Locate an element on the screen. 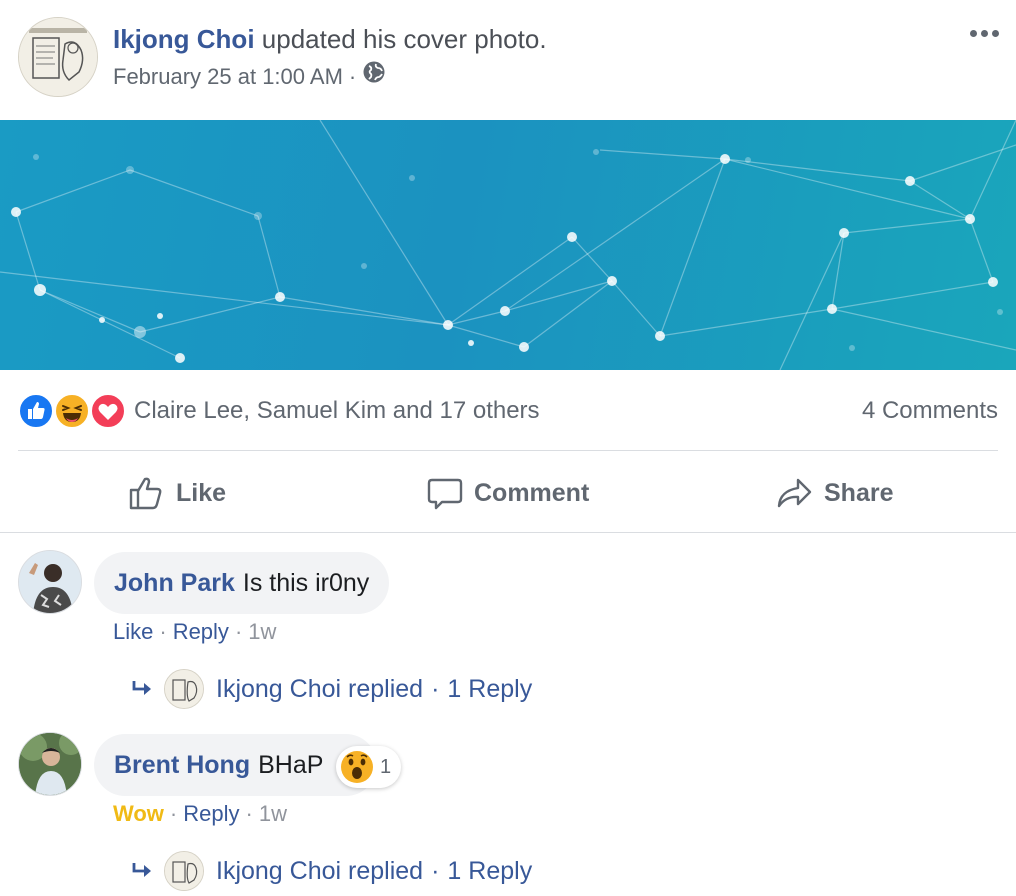 The image size is (1016, 896). comment-actions: Wow · Reply · 1w is located at coordinates (200, 813).